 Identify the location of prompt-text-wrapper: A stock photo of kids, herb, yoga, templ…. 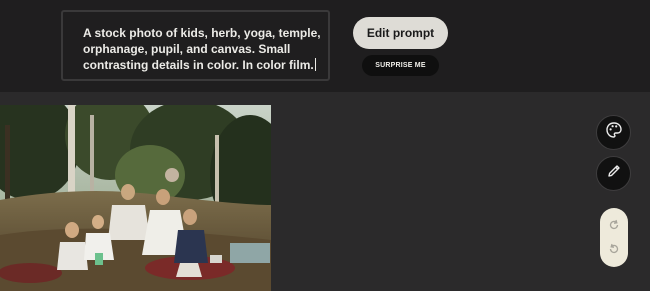
(205, 49).